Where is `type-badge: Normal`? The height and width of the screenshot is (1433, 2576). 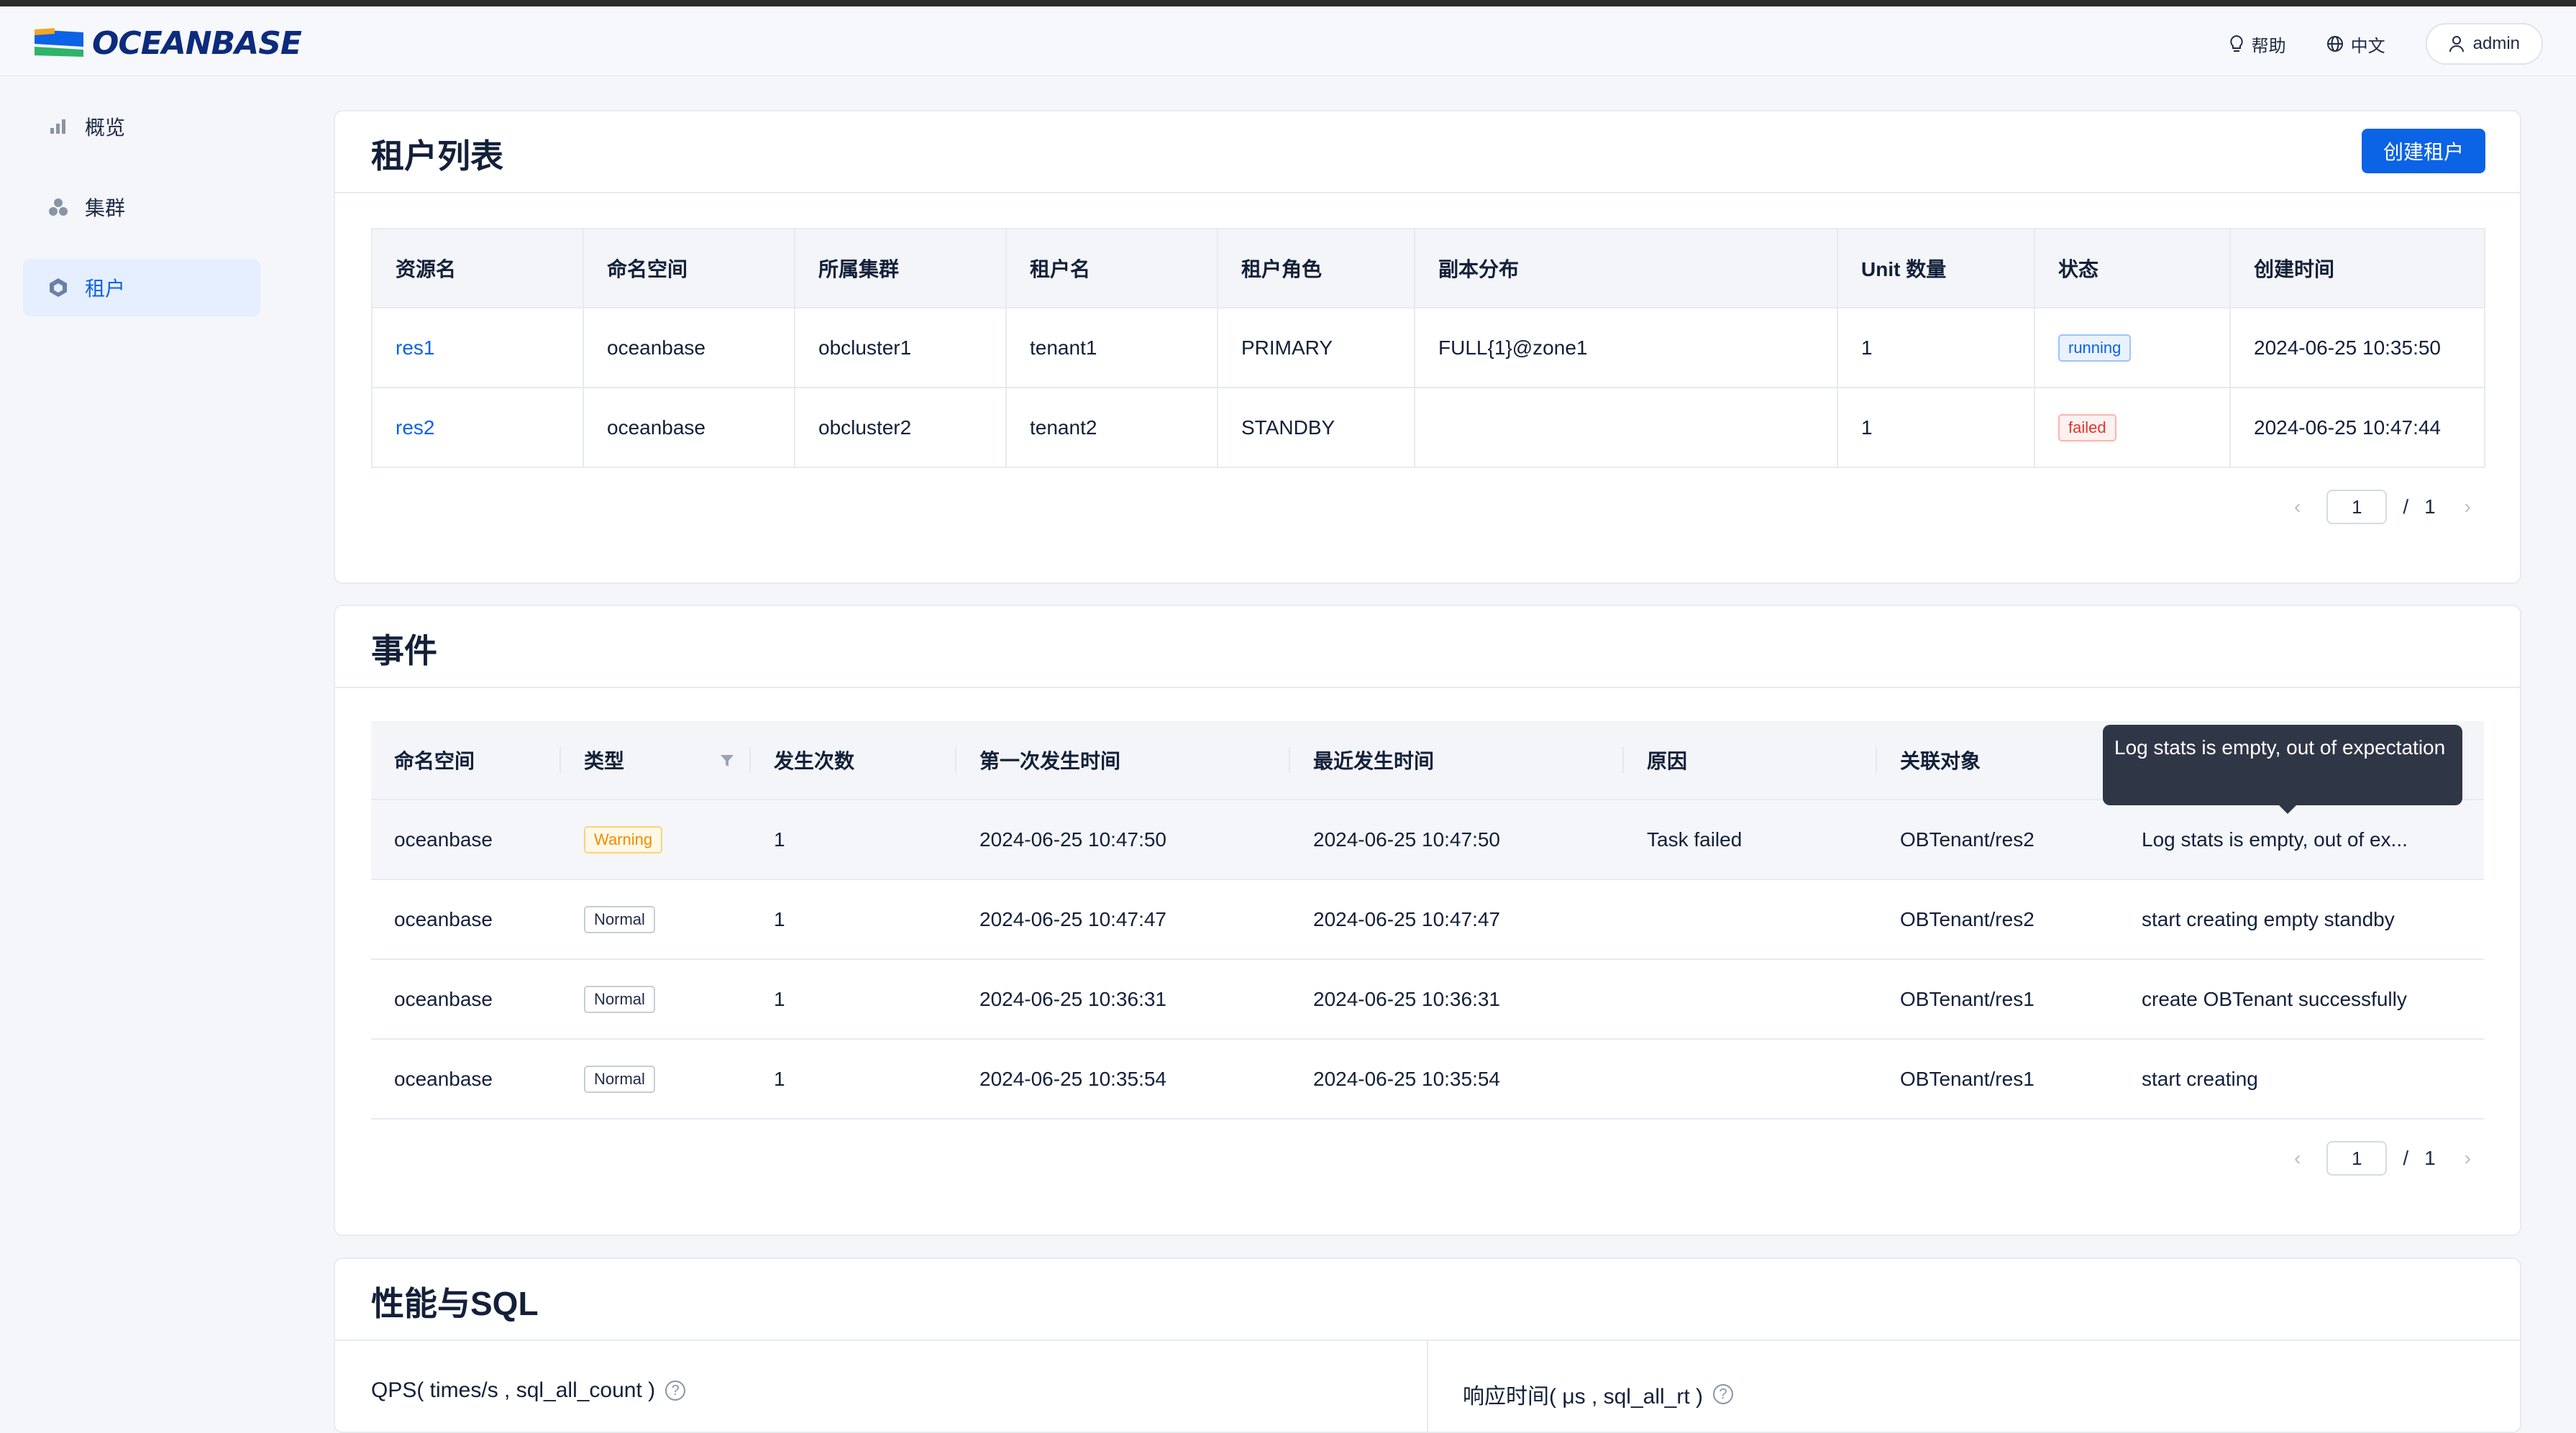 type-badge: Normal is located at coordinates (619, 1079).